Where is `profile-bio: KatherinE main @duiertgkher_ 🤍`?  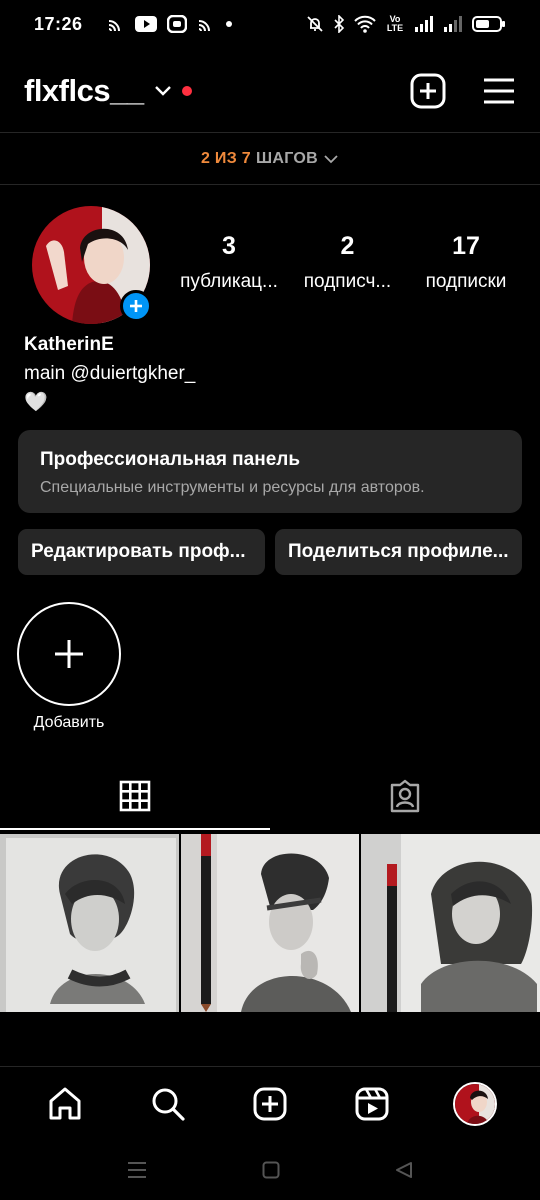 profile-bio: KatherinE main @duiertgkher_ 🤍 is located at coordinates (109, 373).